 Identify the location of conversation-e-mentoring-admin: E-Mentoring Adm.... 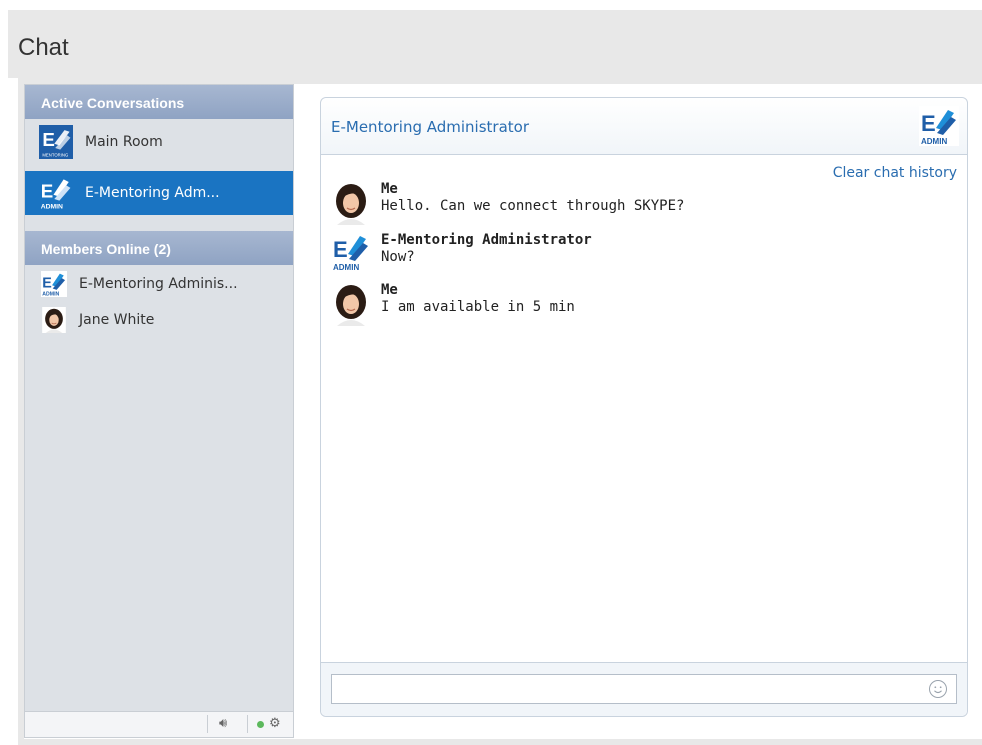
(159, 193).